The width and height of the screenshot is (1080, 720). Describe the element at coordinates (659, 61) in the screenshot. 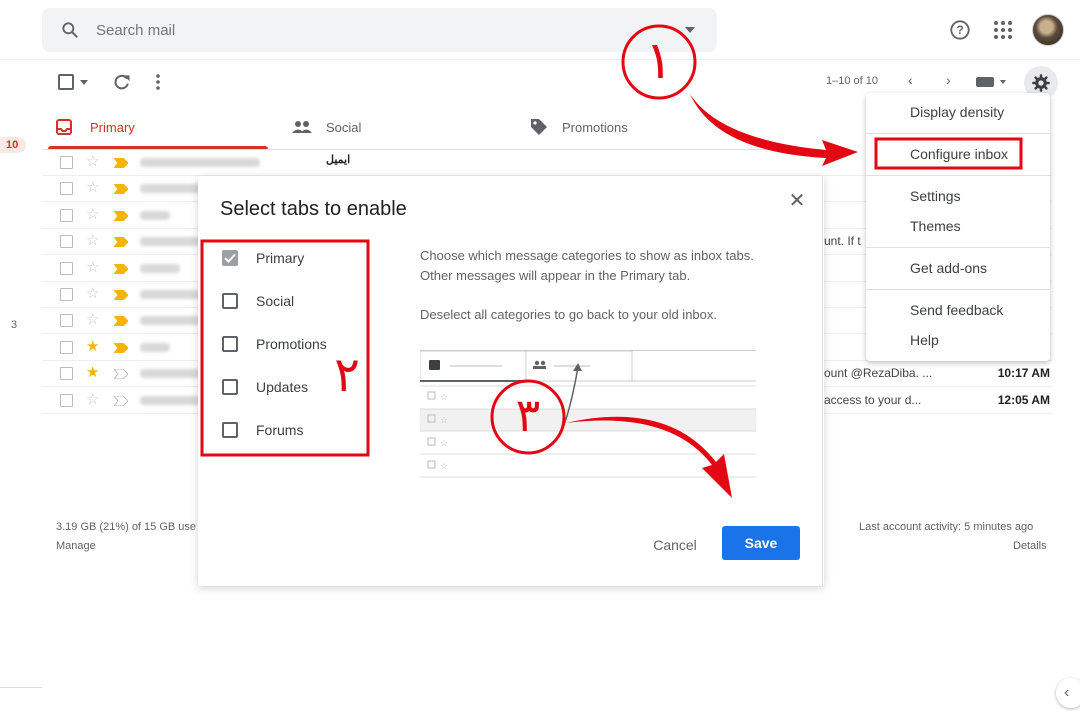

I see `annotation-number-1: ١` at that location.